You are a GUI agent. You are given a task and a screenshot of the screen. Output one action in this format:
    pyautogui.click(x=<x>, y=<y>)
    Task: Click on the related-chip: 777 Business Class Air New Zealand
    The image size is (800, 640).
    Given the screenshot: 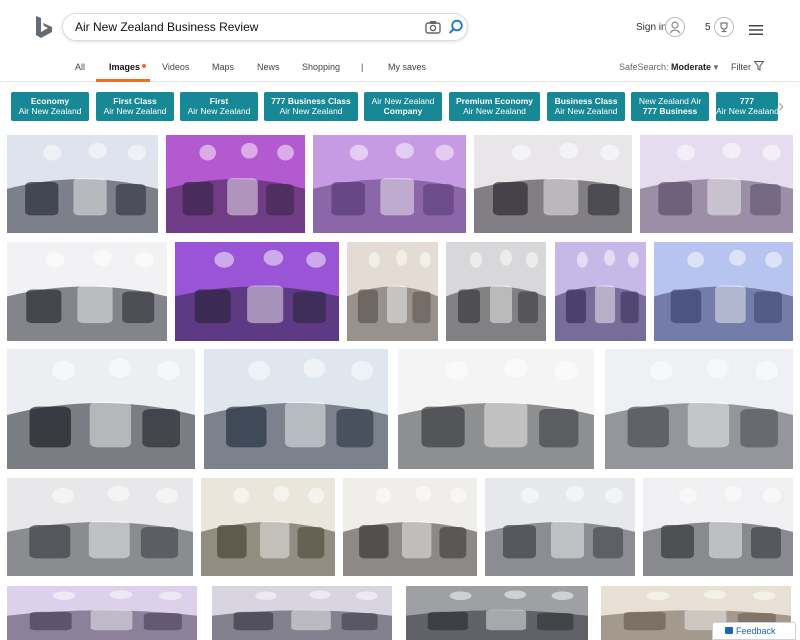 What is the action you would take?
    pyautogui.click(x=311, y=106)
    